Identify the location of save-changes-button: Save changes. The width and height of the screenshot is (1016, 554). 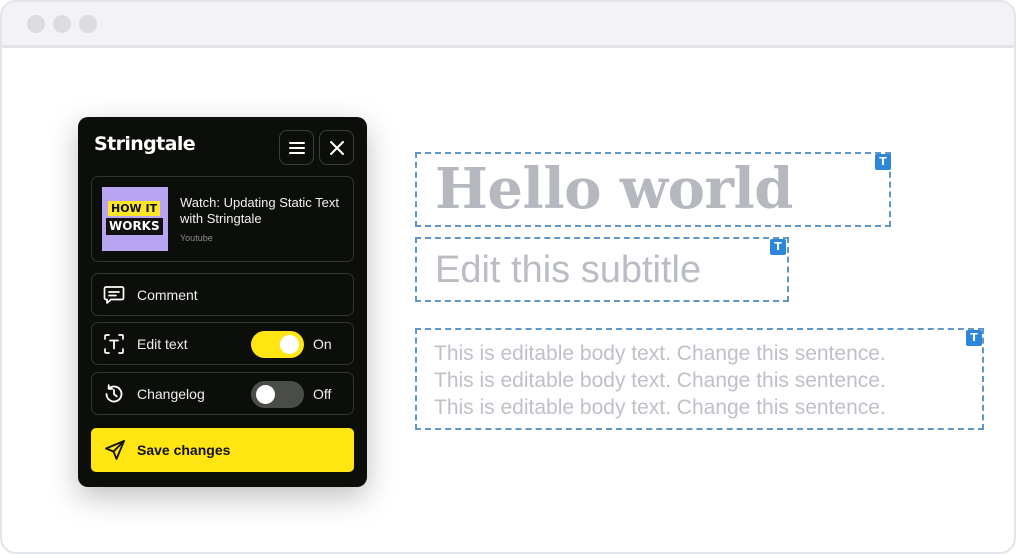
(222, 450).